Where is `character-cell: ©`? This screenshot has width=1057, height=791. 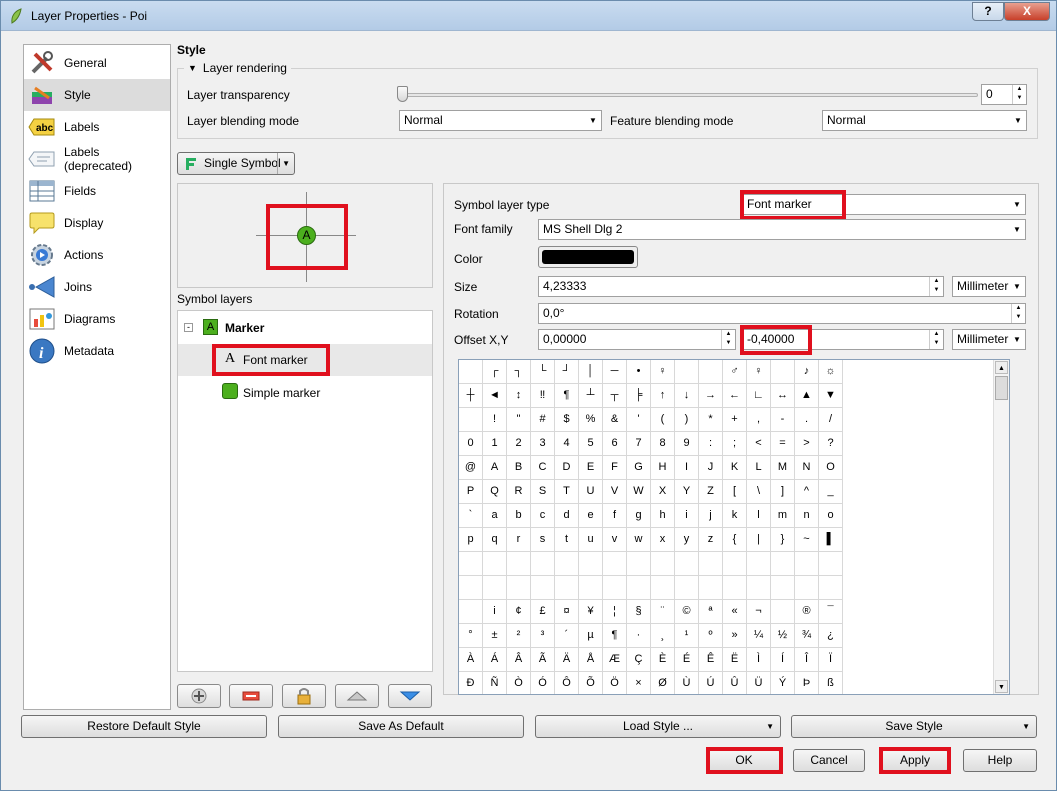
character-cell: © is located at coordinates (687, 612).